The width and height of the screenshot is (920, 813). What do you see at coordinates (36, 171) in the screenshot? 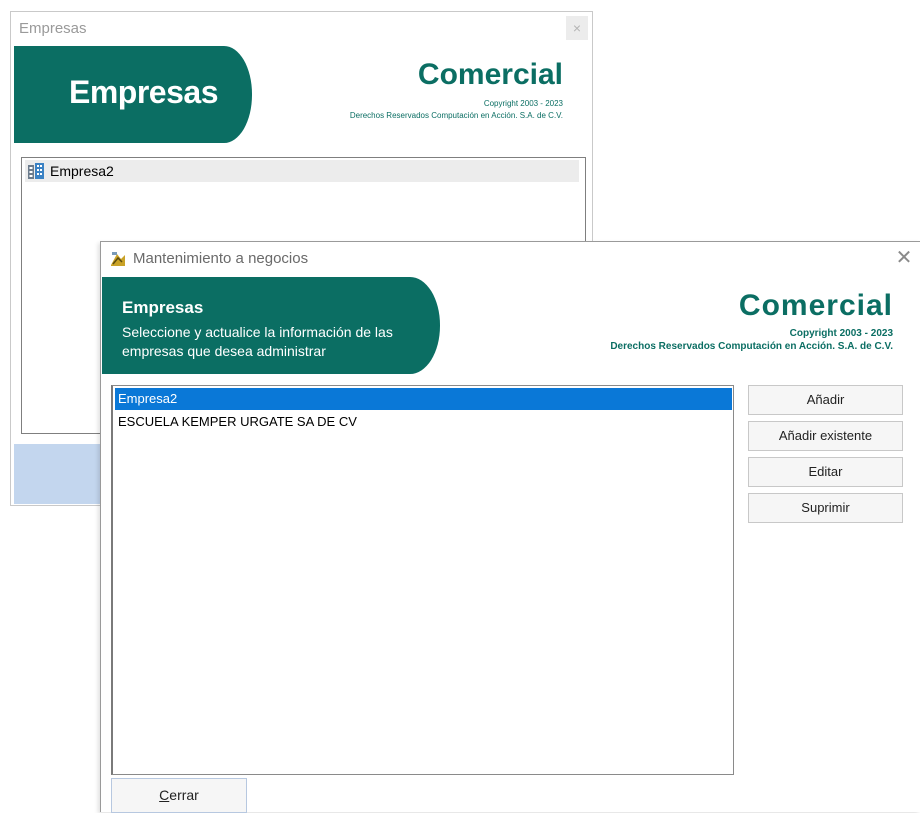
I see `building-icon` at bounding box center [36, 171].